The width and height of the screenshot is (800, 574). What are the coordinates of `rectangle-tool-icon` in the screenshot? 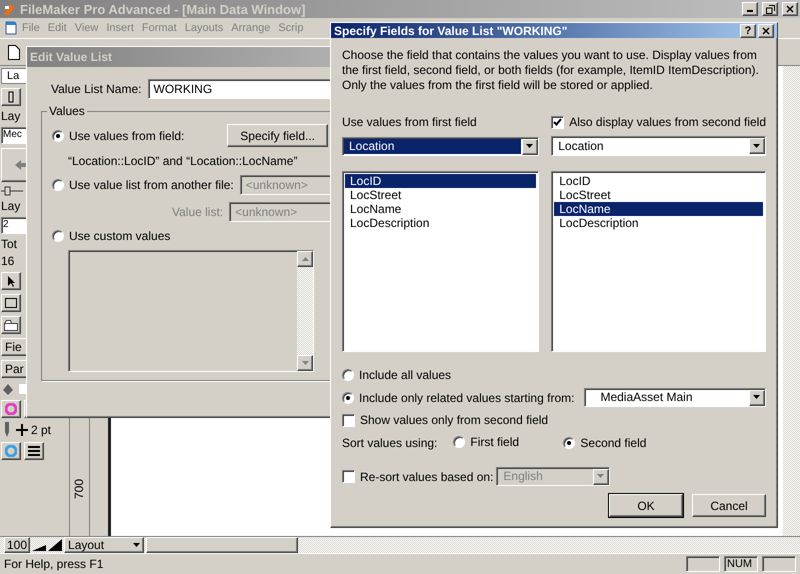 It's located at (11, 303).